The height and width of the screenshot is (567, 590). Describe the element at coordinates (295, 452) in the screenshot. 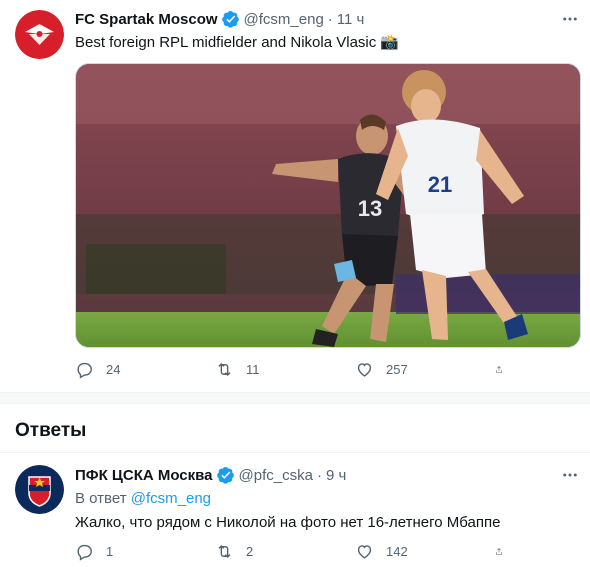

I see `divider` at that location.